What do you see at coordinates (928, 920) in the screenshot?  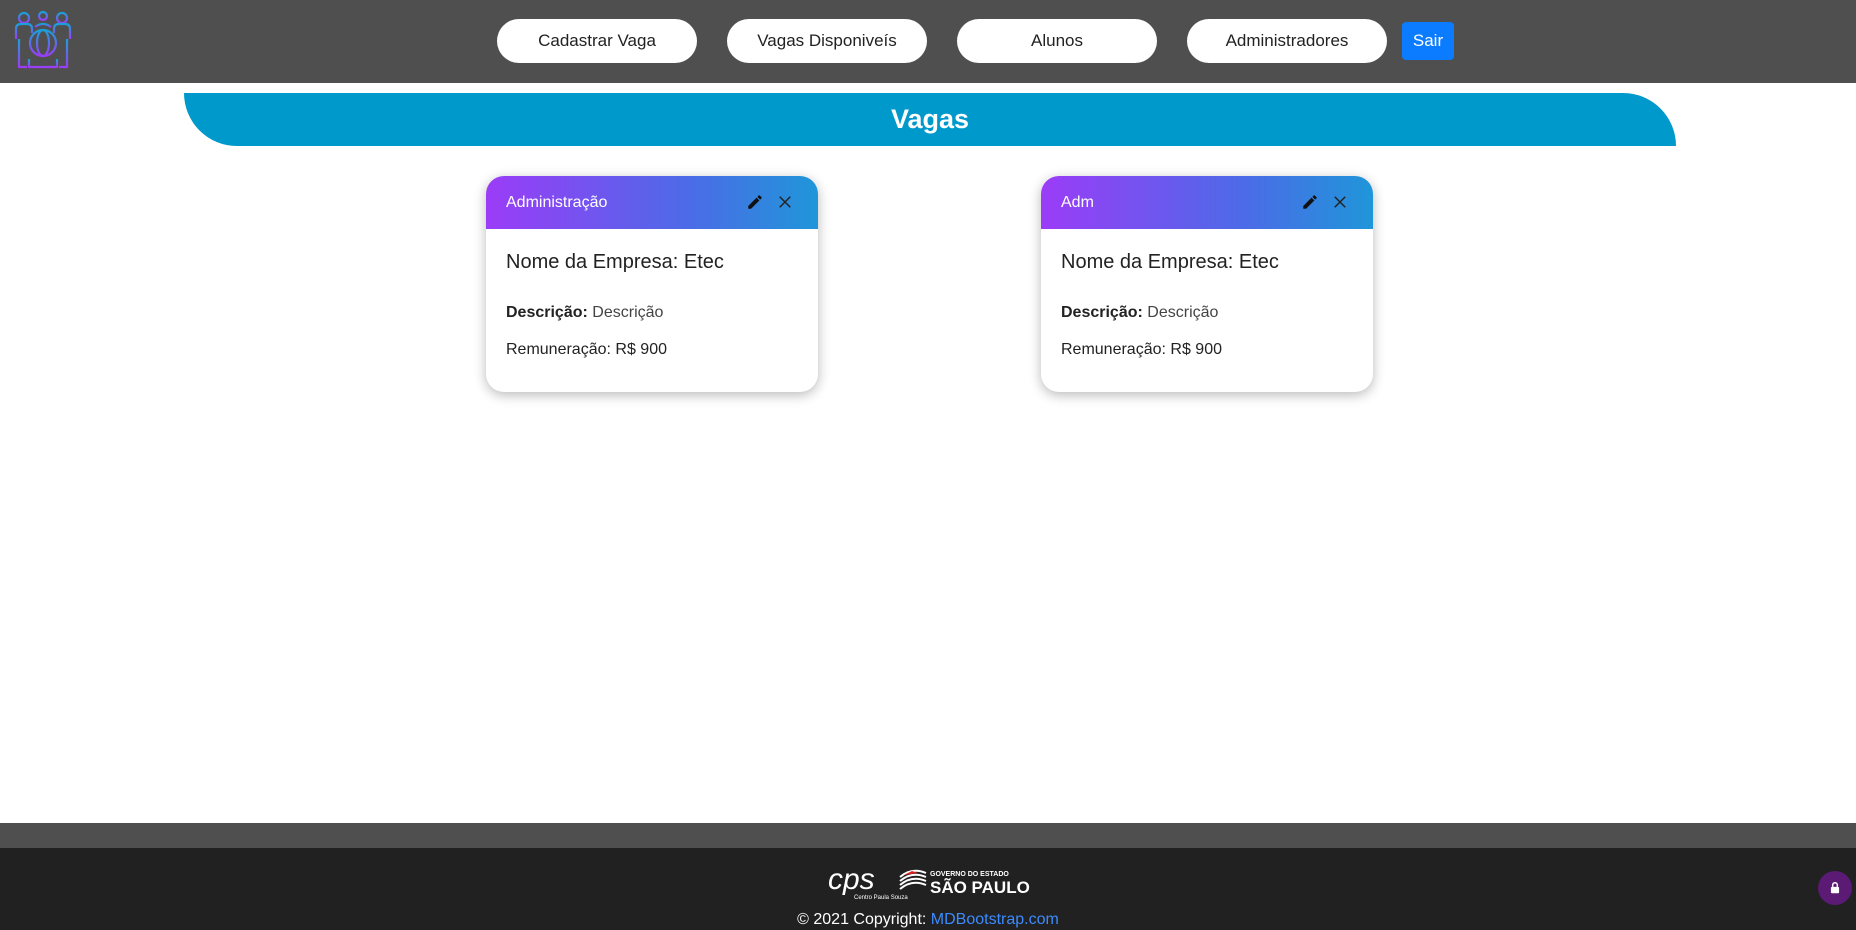 I see `copyright: © 2021 Copyright: MDBootstrap.com` at bounding box center [928, 920].